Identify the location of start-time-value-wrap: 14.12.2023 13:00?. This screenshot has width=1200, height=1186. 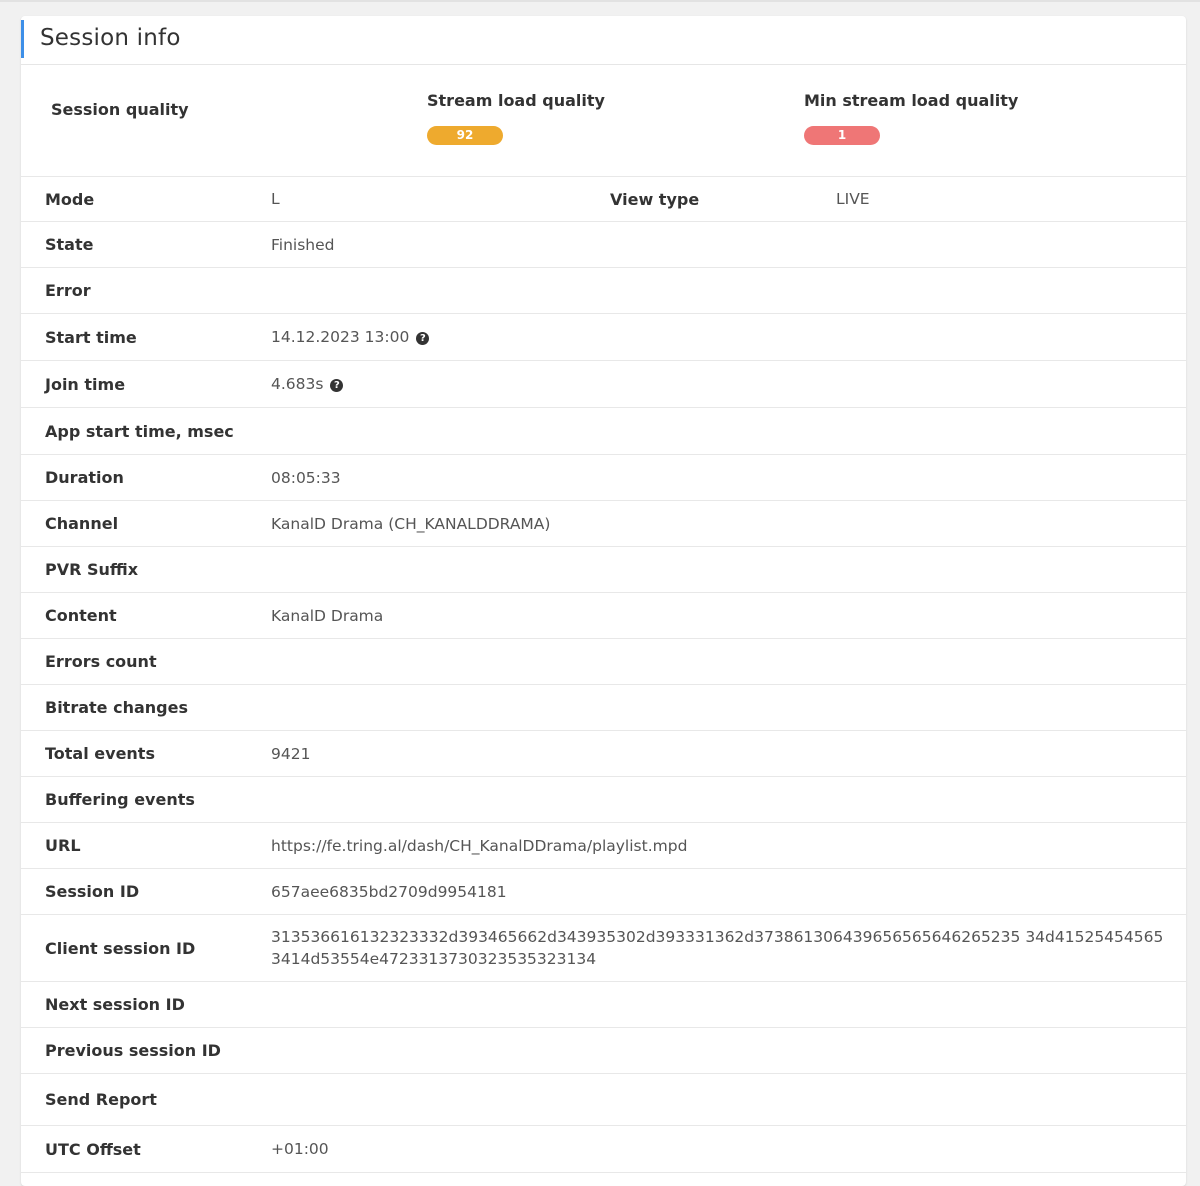
(350, 337).